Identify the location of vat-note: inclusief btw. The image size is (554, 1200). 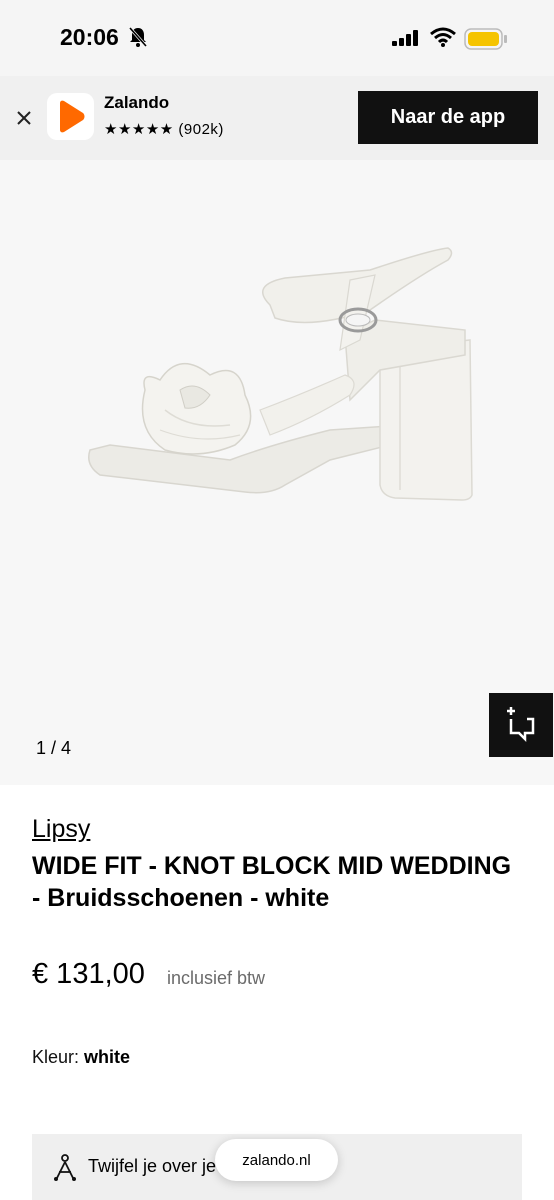
(216, 978).